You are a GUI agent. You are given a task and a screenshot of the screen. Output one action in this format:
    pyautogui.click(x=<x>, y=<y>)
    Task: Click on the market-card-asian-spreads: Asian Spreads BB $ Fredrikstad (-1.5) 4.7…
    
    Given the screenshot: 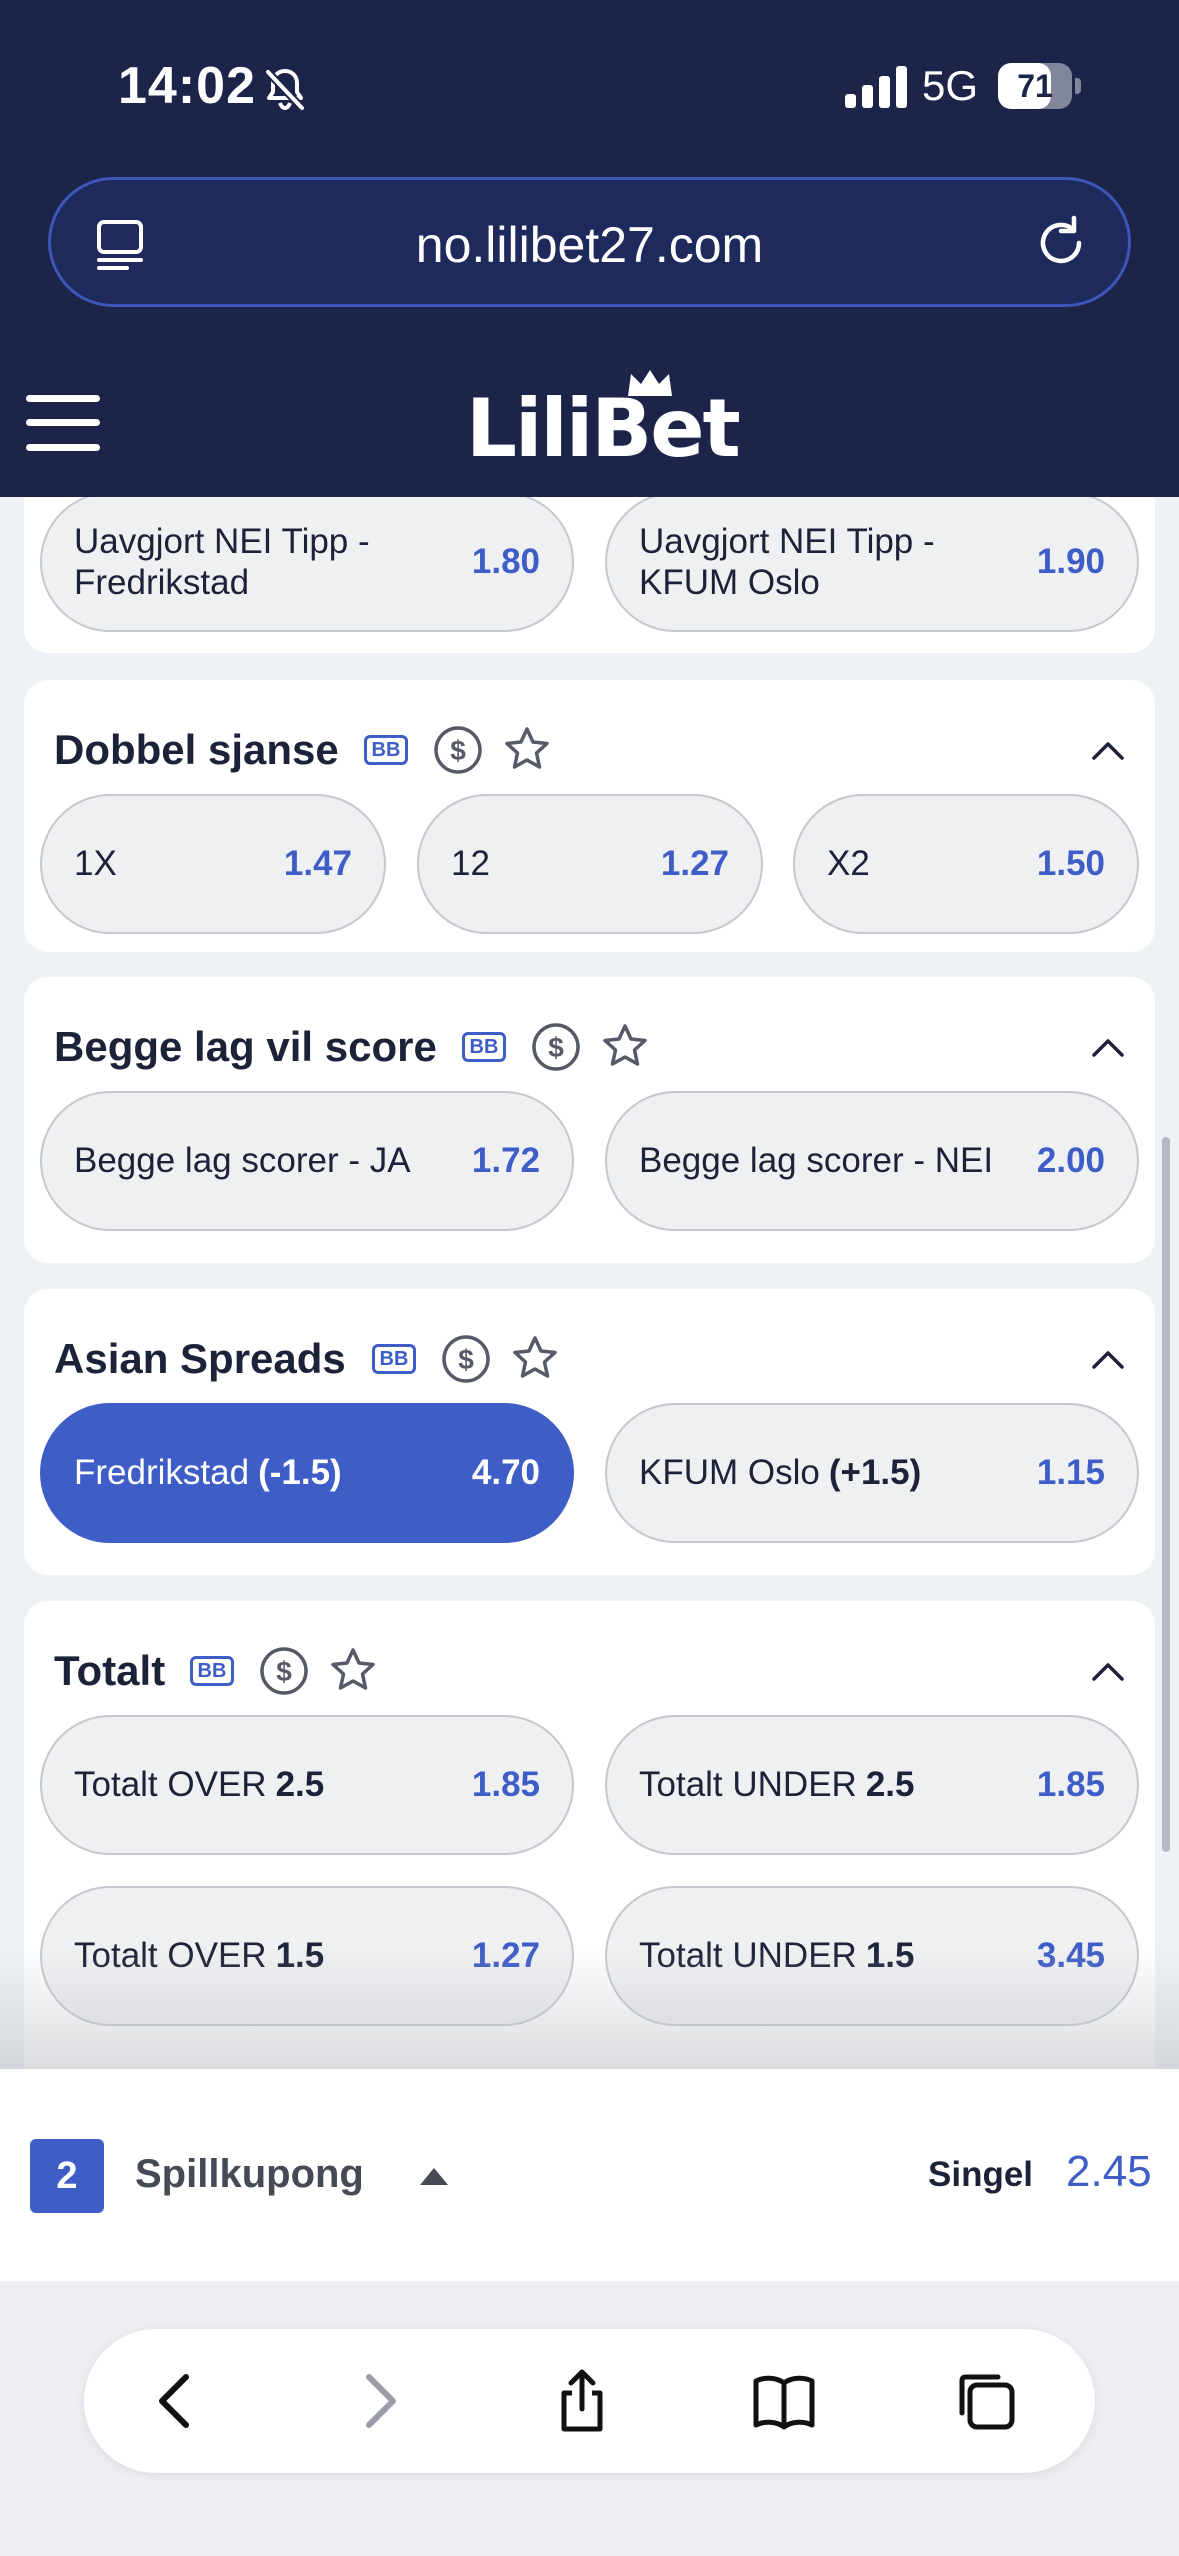 What is the action you would take?
    pyautogui.click(x=589, y=1432)
    